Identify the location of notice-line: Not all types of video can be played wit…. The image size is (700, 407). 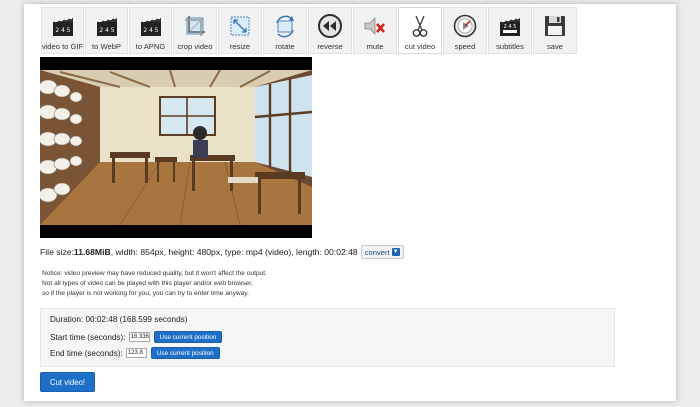
(147, 283).